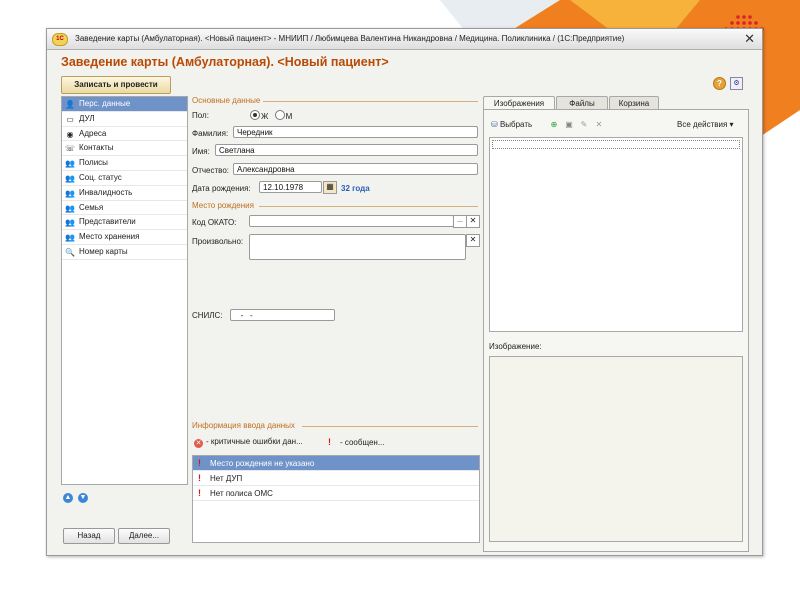 The image size is (800, 600). Describe the element at coordinates (218, 241) in the screenshot. I see `free-birthplace-label: Произвольно:` at that location.